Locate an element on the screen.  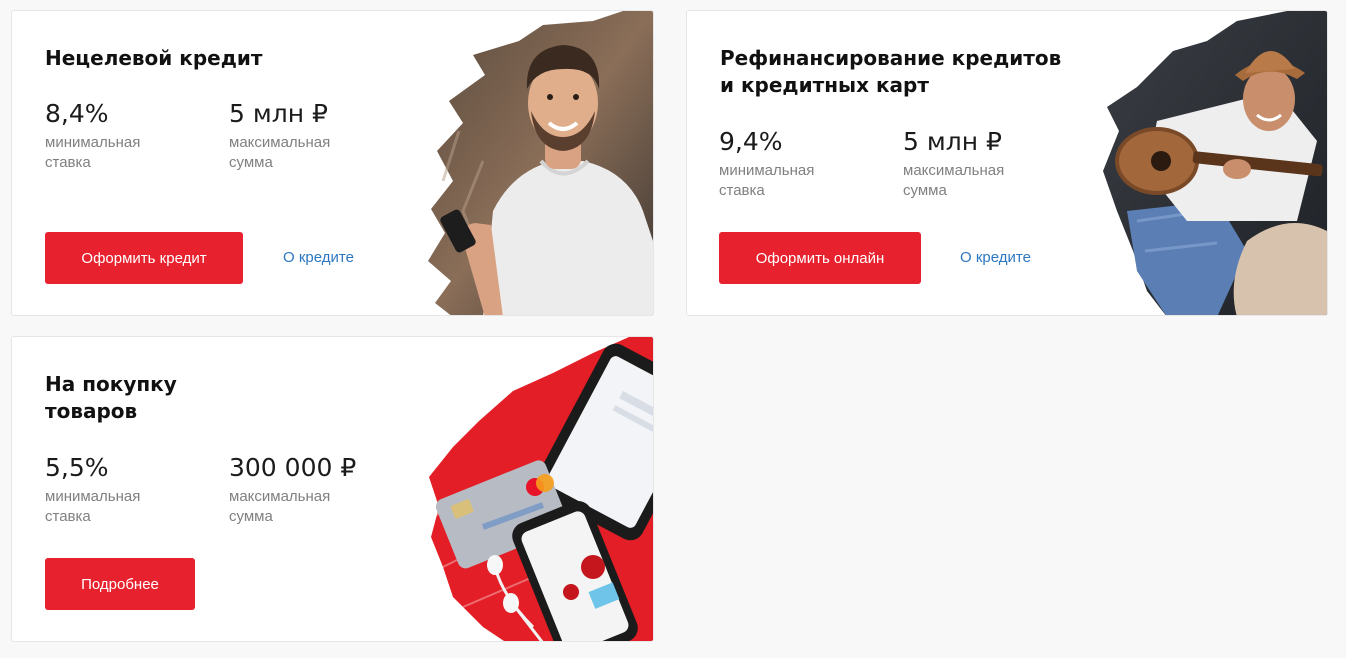
rate-value: 5,5% is located at coordinates (77, 467).